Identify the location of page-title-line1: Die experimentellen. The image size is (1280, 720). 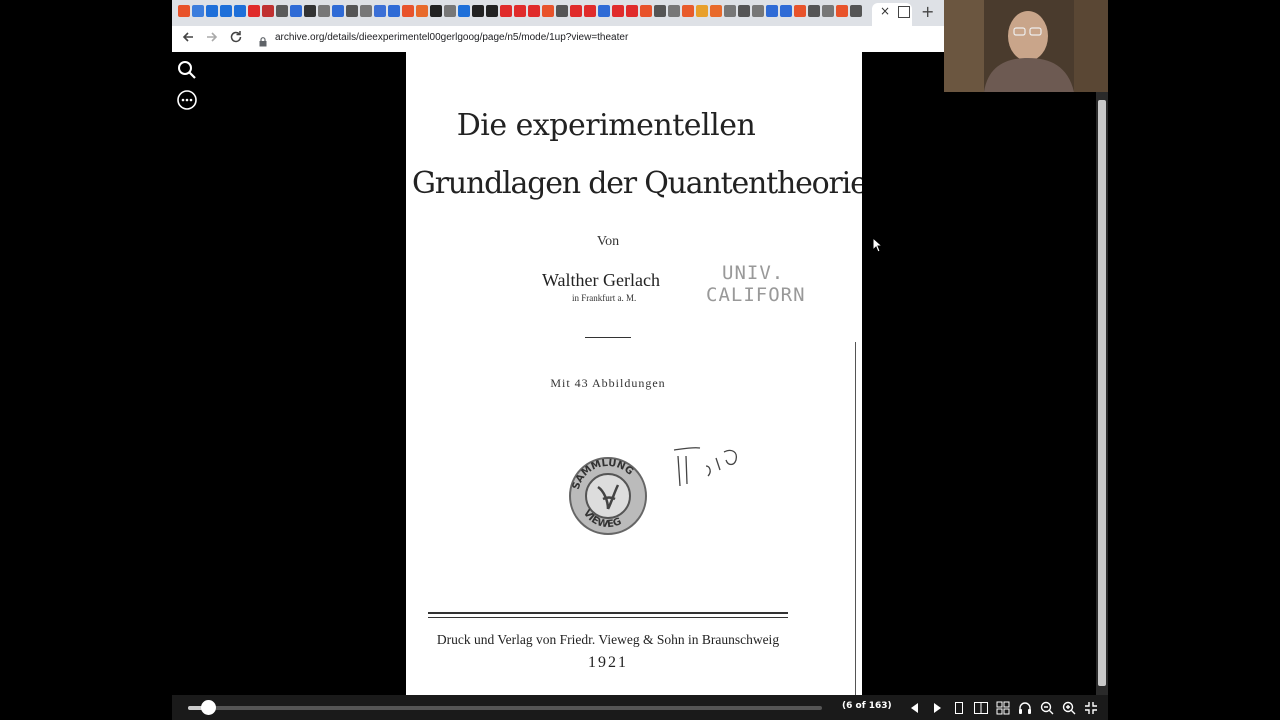
(606, 125).